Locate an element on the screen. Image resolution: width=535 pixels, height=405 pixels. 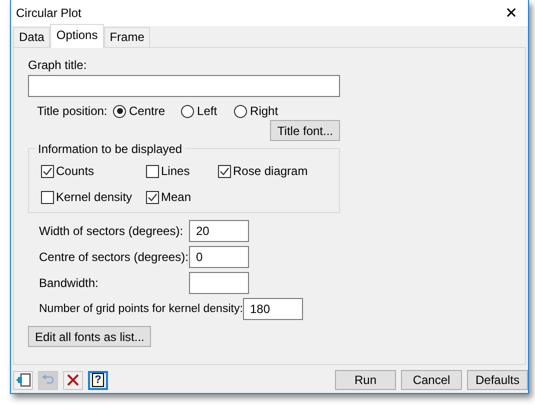
field-label: Title position: is located at coordinates (72, 111).